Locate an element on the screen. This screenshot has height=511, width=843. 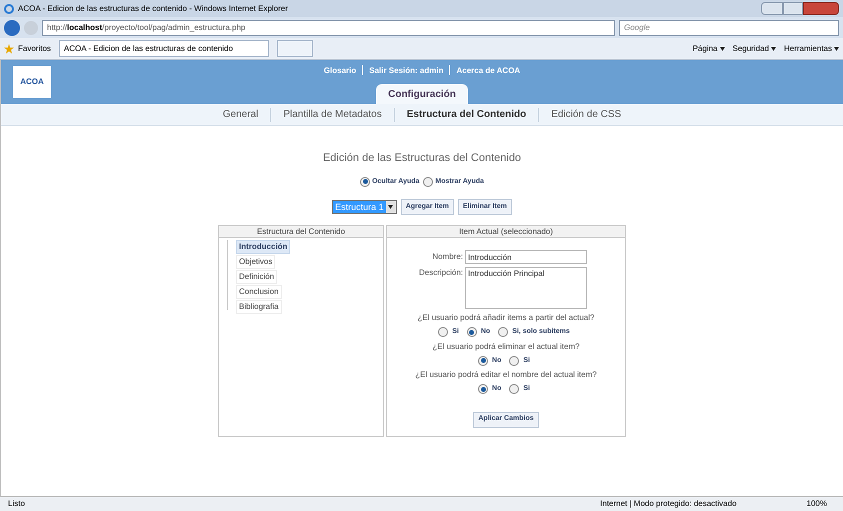
field-label: Descripción: is located at coordinates (440, 273).